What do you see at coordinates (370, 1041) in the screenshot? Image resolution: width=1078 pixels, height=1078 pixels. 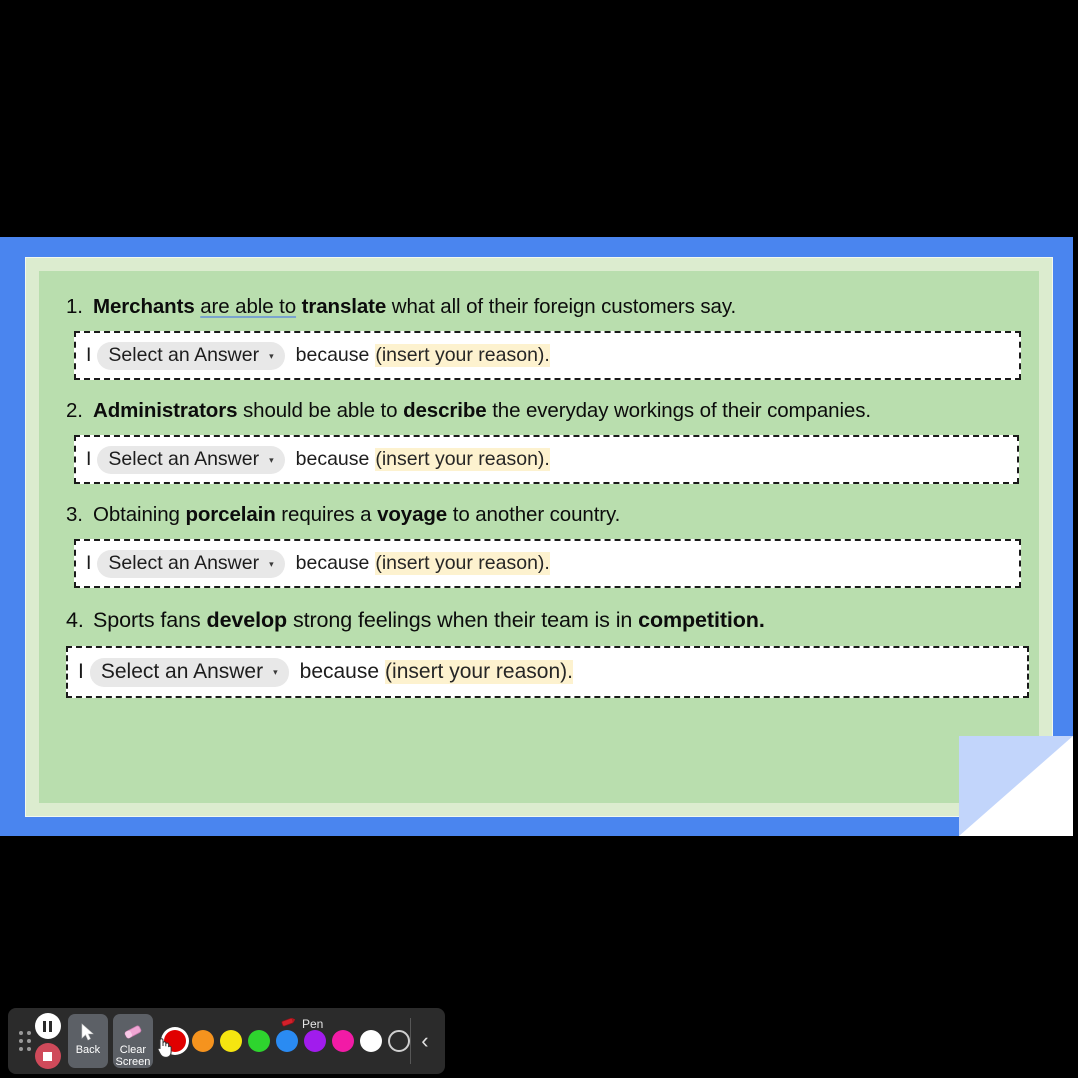 I see `color-swatch-white` at bounding box center [370, 1041].